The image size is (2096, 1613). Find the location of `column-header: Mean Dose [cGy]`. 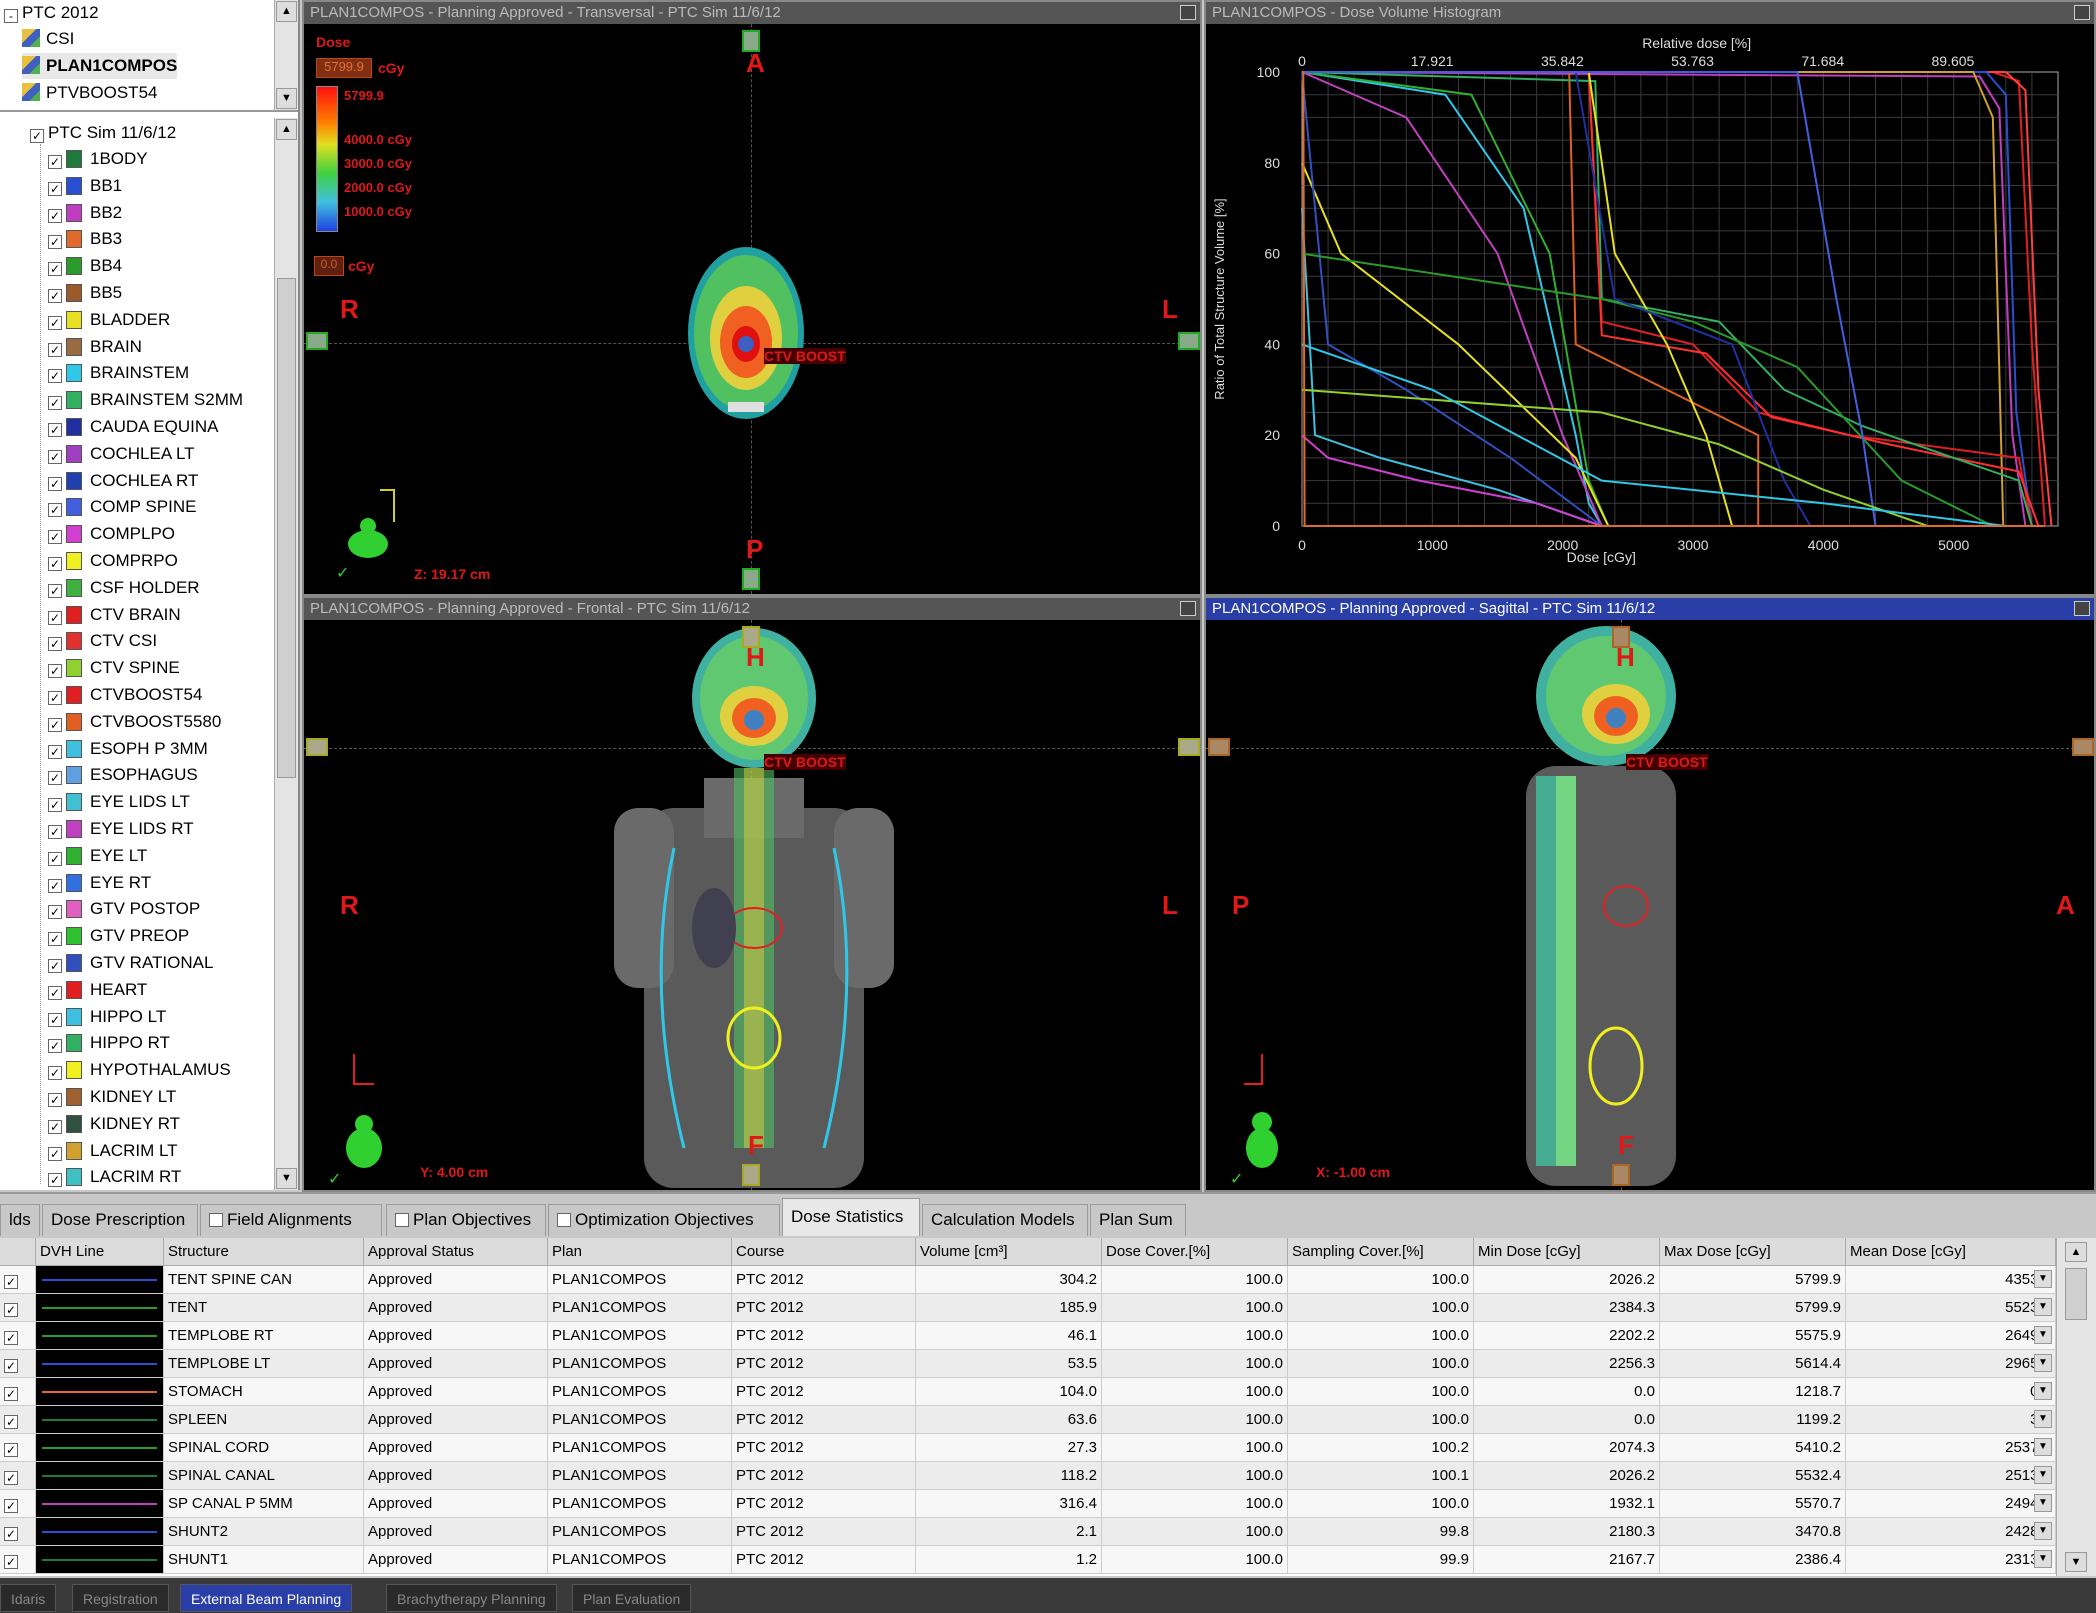

column-header: Mean Dose [cGy] is located at coordinates (1951, 1252).